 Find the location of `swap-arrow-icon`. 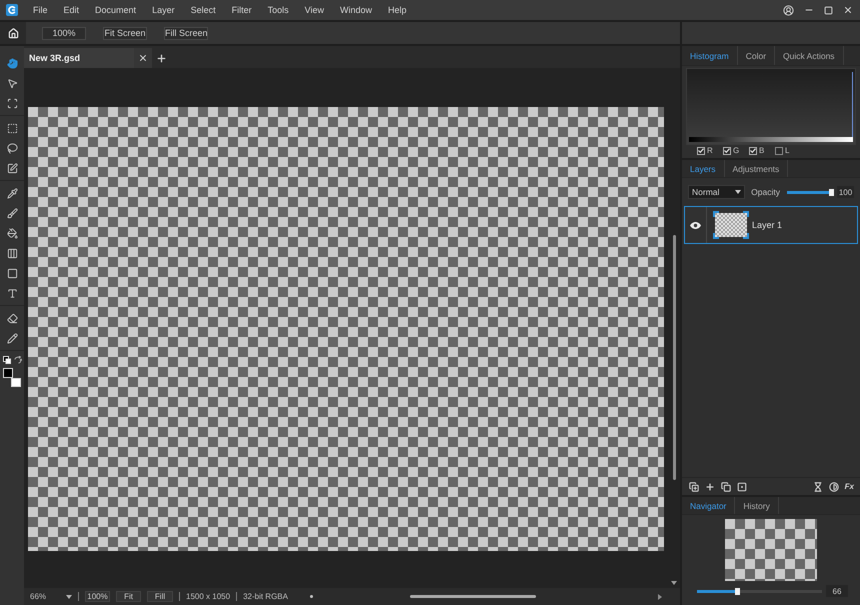

swap-arrow-icon is located at coordinates (18, 360).